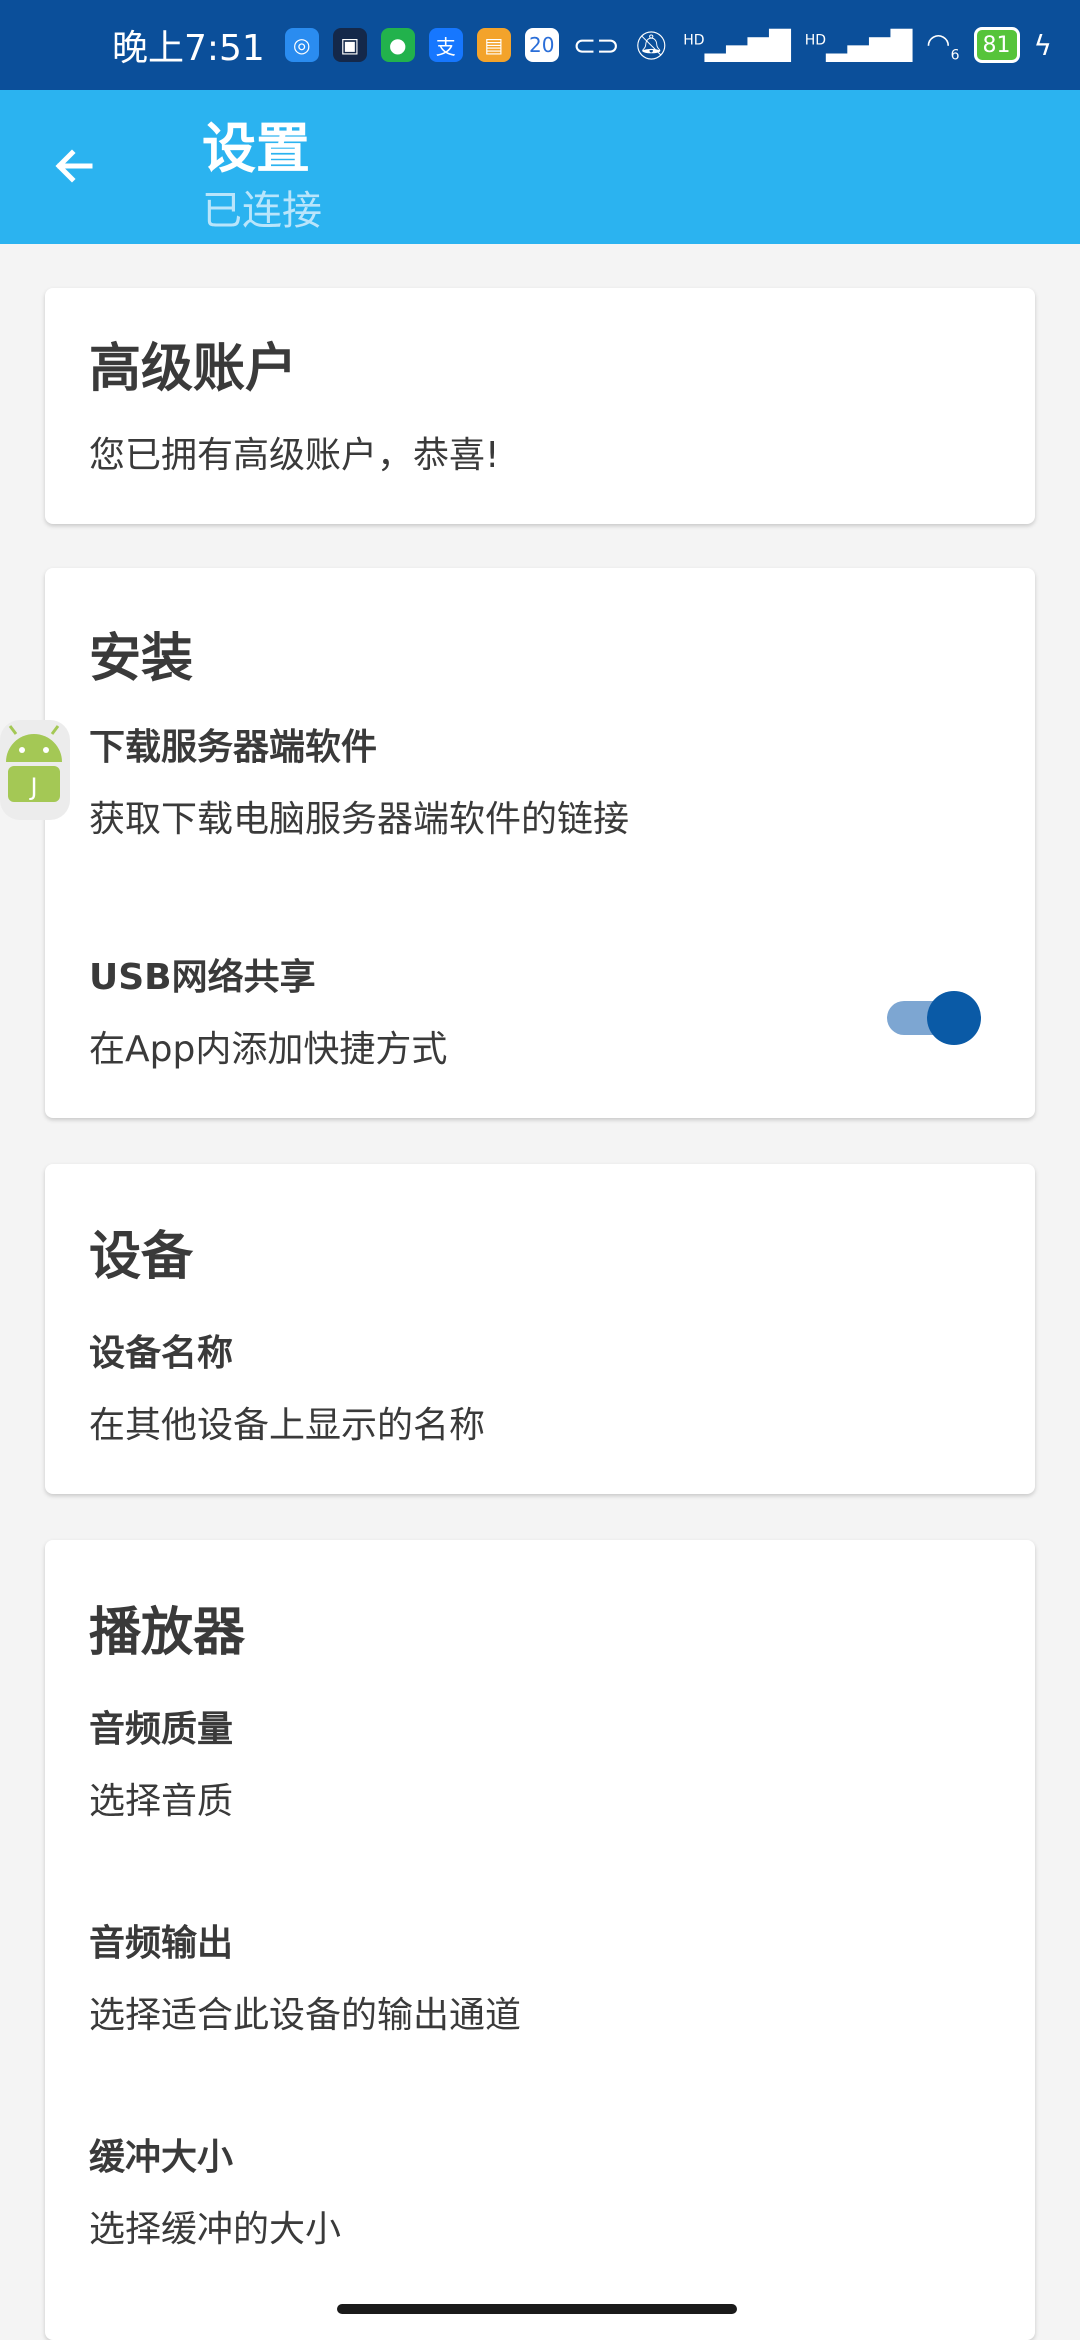  What do you see at coordinates (301, 45) in the screenshot?
I see `qq-icon: ◎` at bounding box center [301, 45].